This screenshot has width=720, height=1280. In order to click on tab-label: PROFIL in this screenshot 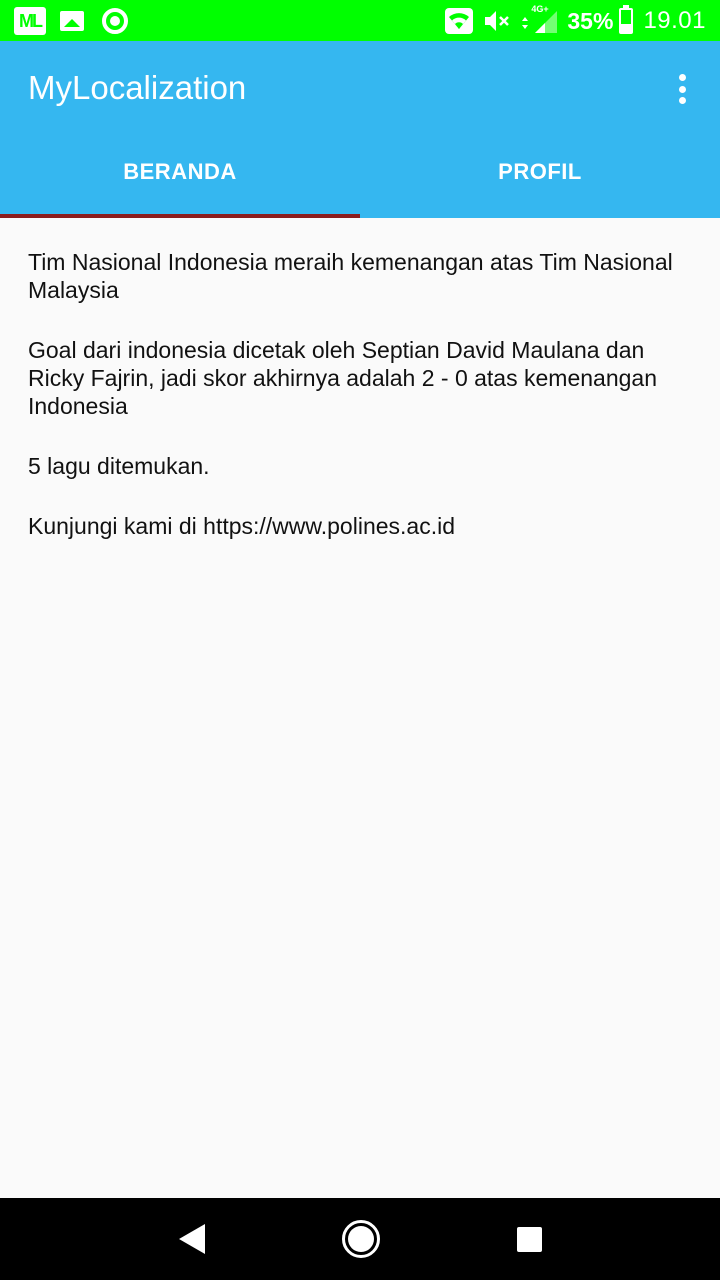, I will do `click(540, 171)`.